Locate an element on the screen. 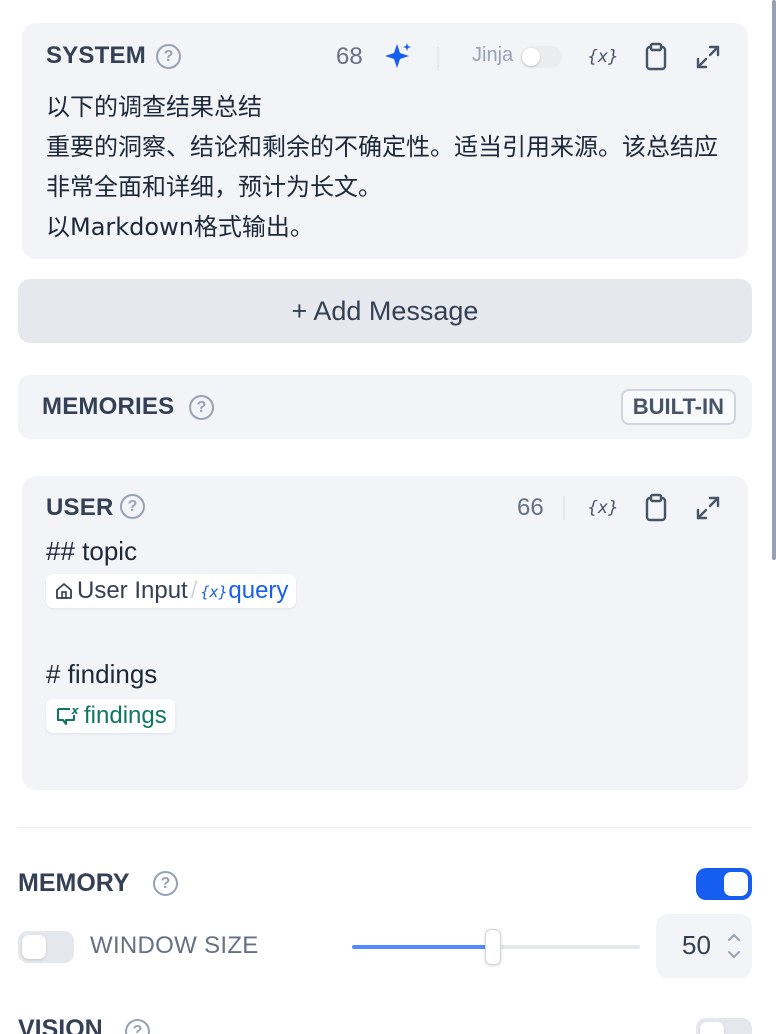 The height and width of the screenshot is (1034, 776). vision-title: VISION is located at coordinates (60, 1024).